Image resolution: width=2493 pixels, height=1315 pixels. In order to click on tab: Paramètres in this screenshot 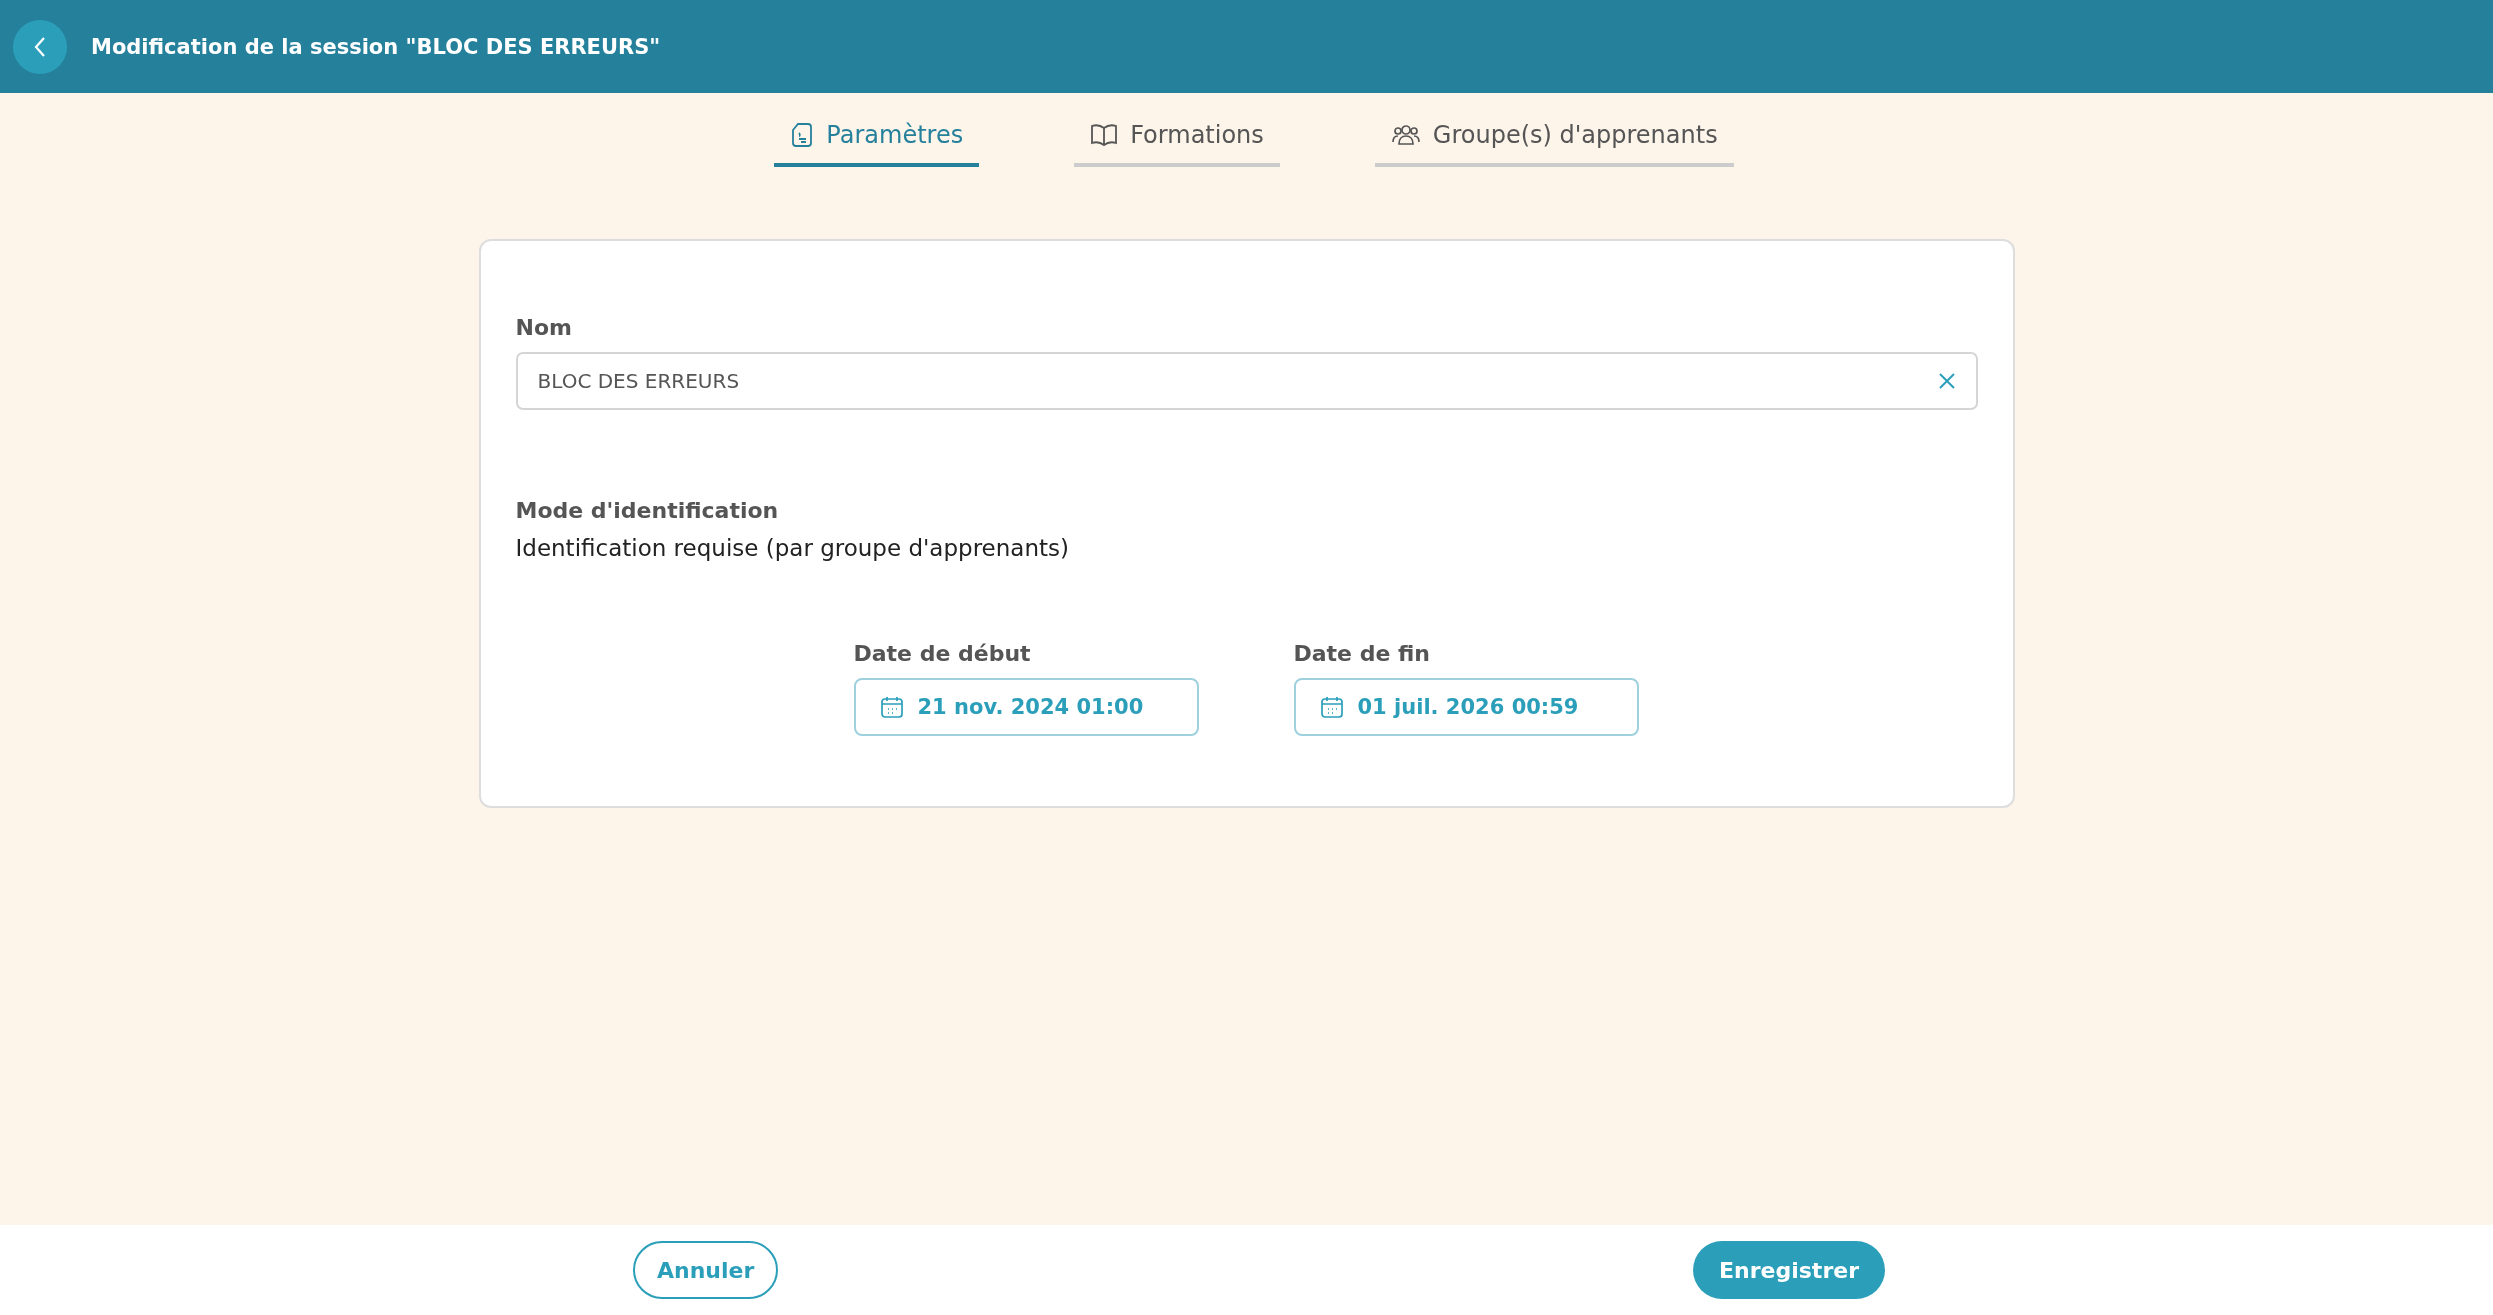, I will do `click(877, 144)`.